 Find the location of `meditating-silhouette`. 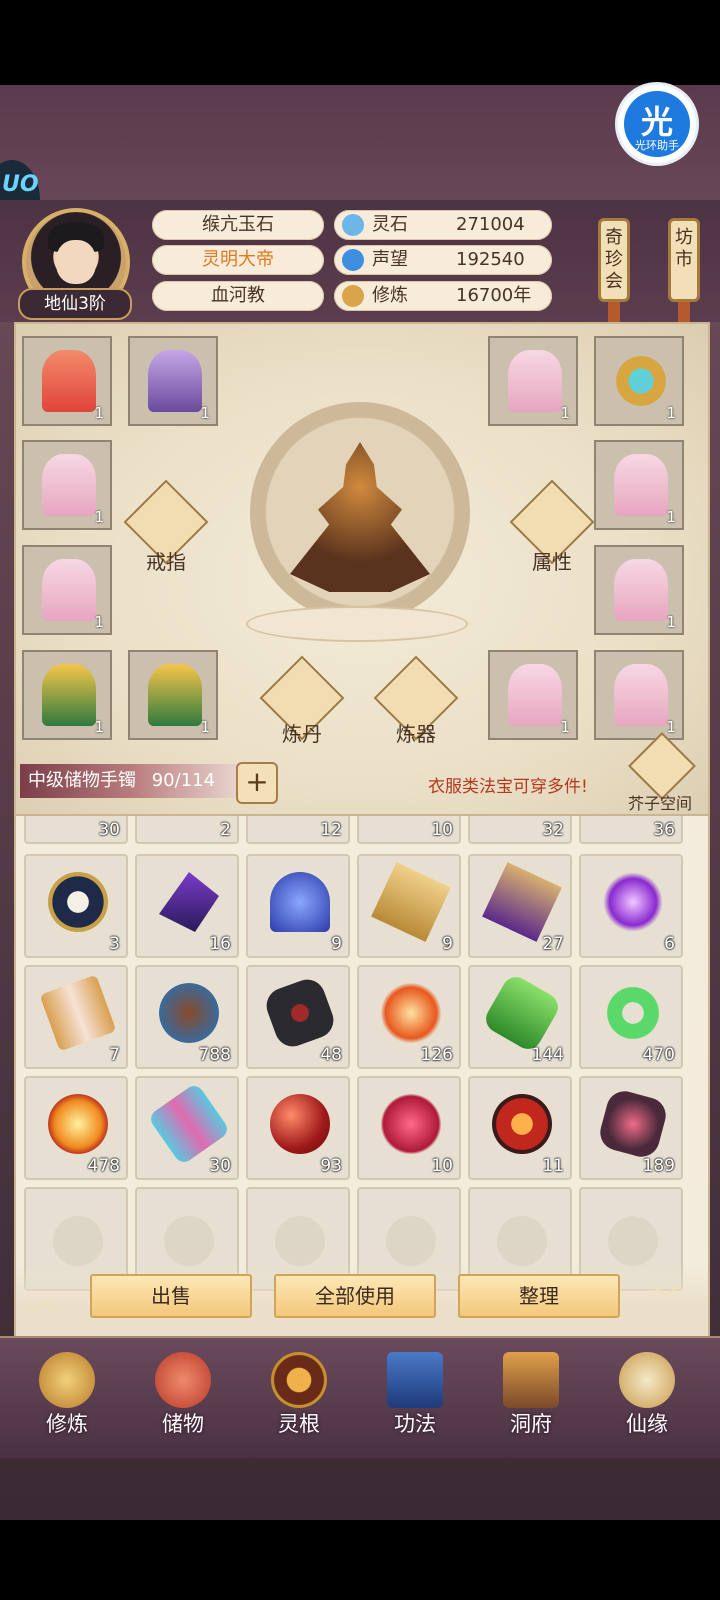

meditating-silhouette is located at coordinates (360, 512).